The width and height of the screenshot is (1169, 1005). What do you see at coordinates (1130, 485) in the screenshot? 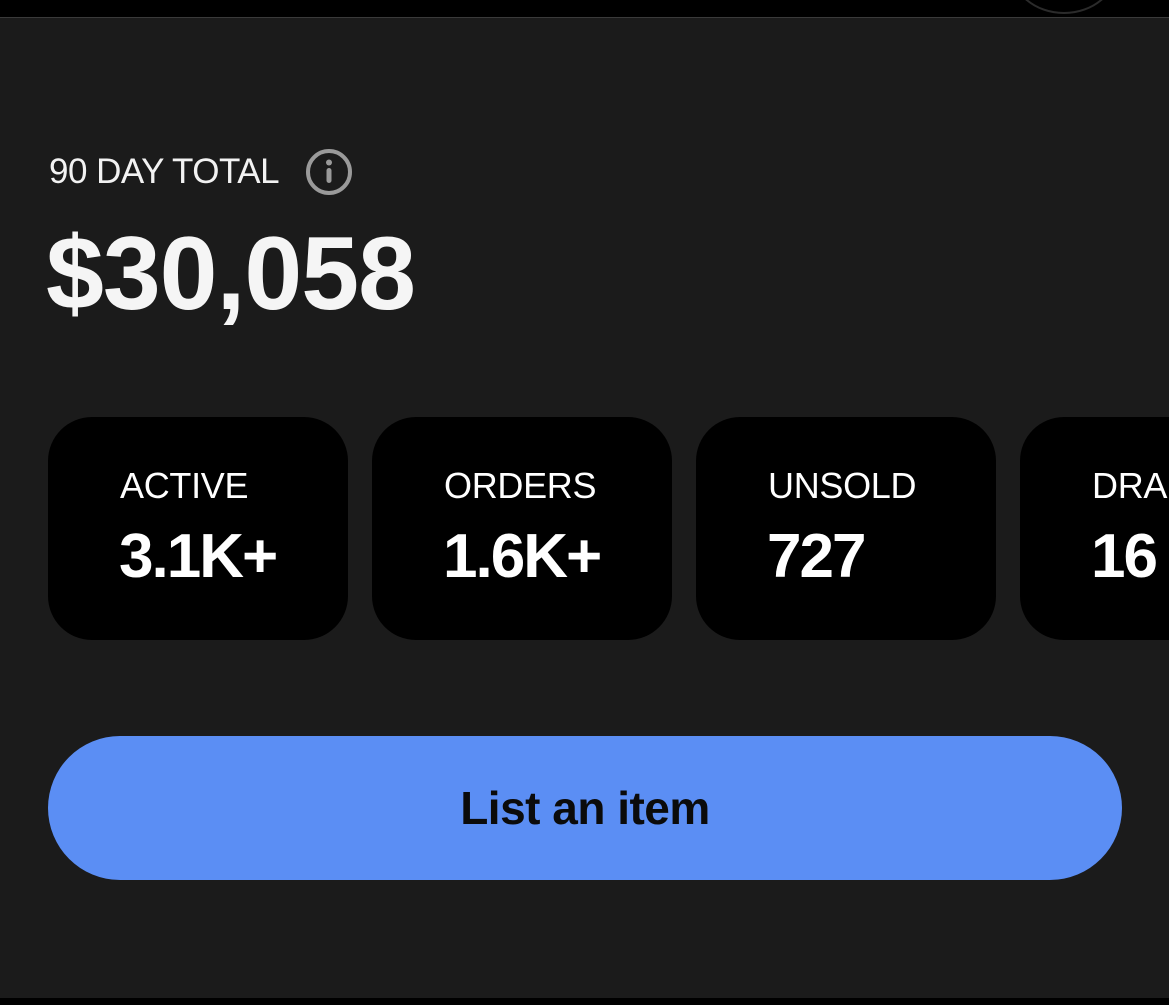
I see `stat-label: DRA` at bounding box center [1130, 485].